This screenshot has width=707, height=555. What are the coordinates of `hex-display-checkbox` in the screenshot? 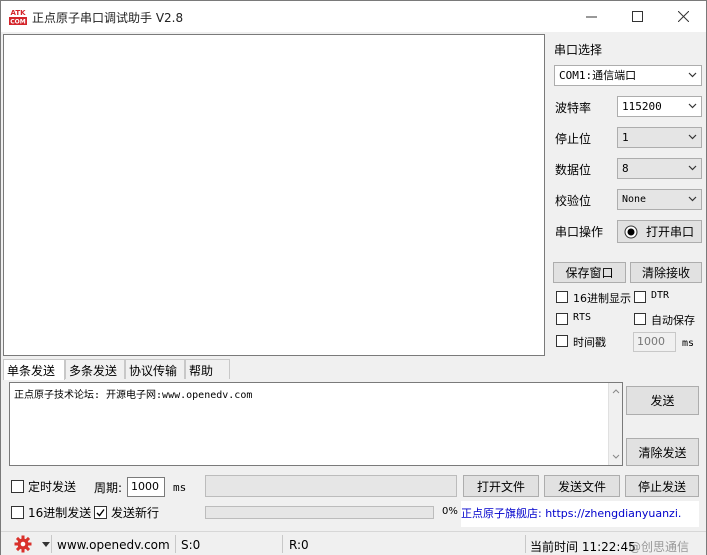 It's located at (562, 297).